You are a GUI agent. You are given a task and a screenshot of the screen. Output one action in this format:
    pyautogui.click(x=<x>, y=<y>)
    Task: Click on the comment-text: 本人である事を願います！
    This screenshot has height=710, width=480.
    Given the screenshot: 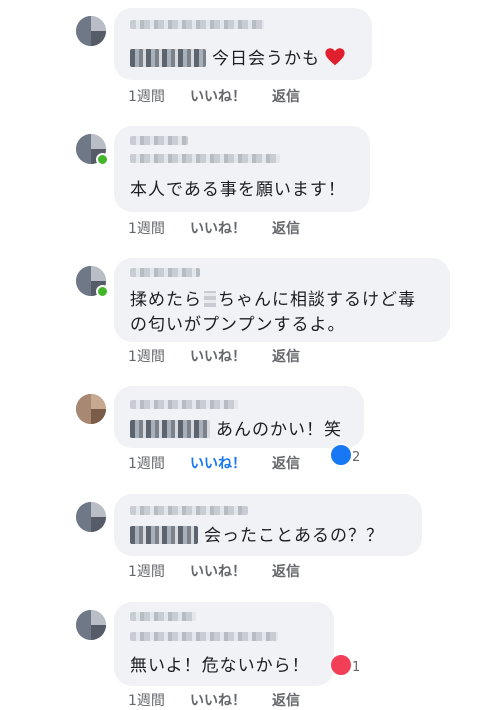 What is the action you would take?
    pyautogui.click(x=238, y=190)
    